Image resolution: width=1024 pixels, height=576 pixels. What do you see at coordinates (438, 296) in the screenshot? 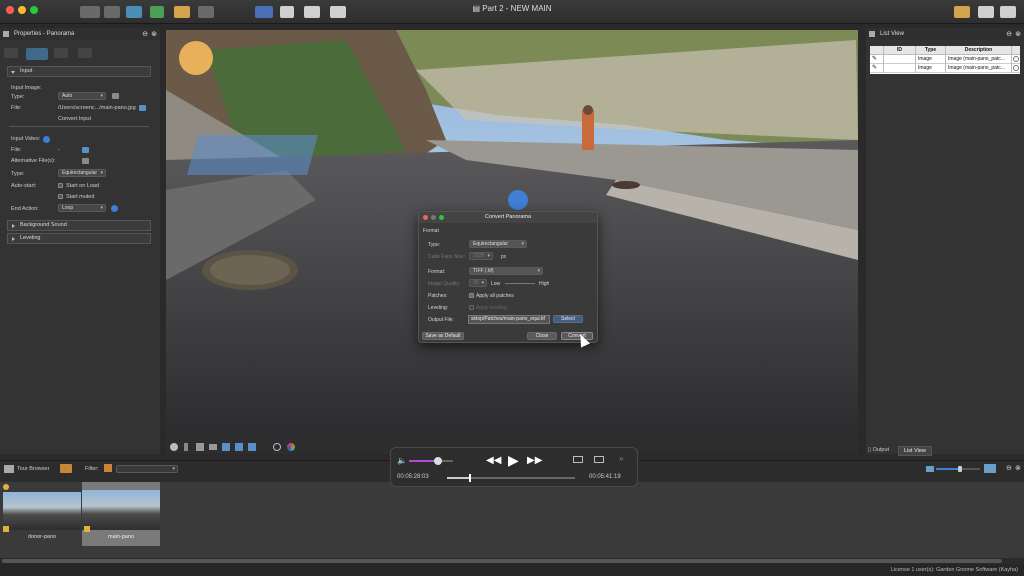
I see `patches-label: Patches:` at bounding box center [438, 296].